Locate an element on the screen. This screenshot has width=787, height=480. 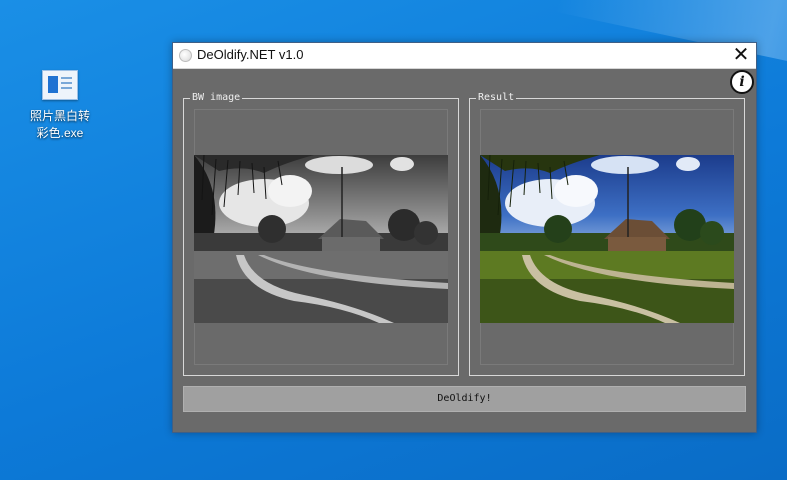
app-window-icon is located at coordinates (60, 85).